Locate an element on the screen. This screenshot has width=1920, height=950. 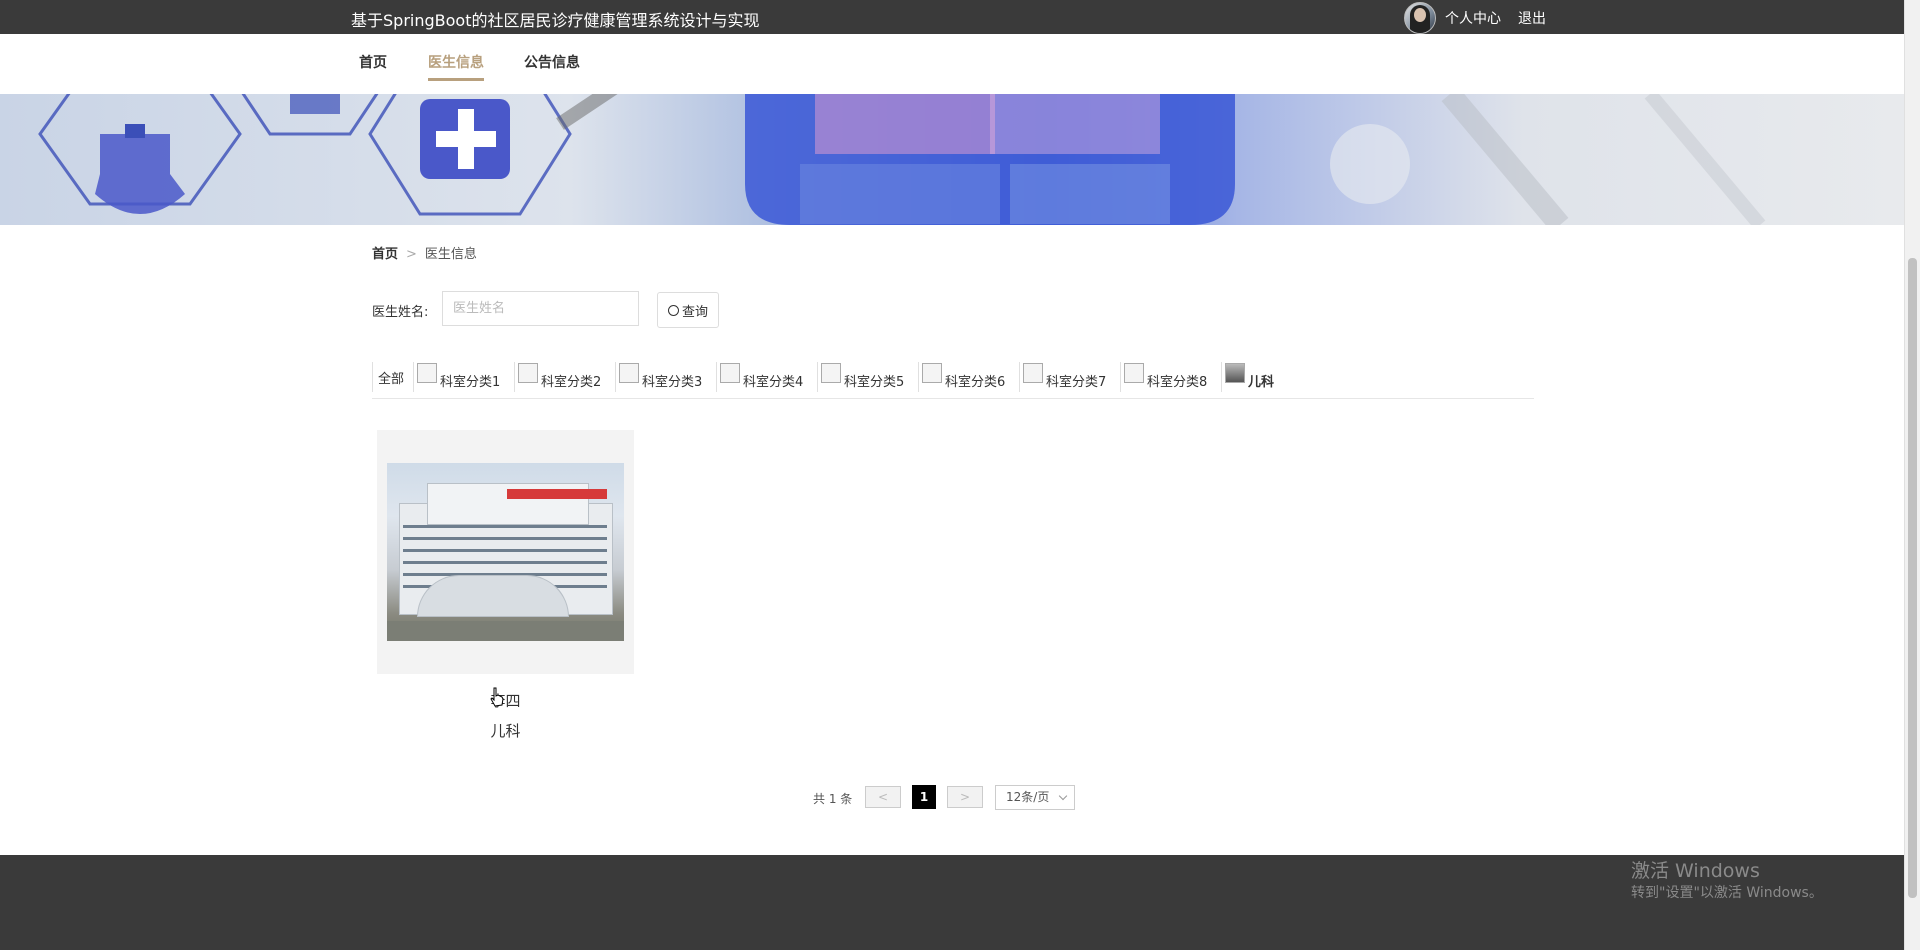
doctor-photo is located at coordinates (505, 552).